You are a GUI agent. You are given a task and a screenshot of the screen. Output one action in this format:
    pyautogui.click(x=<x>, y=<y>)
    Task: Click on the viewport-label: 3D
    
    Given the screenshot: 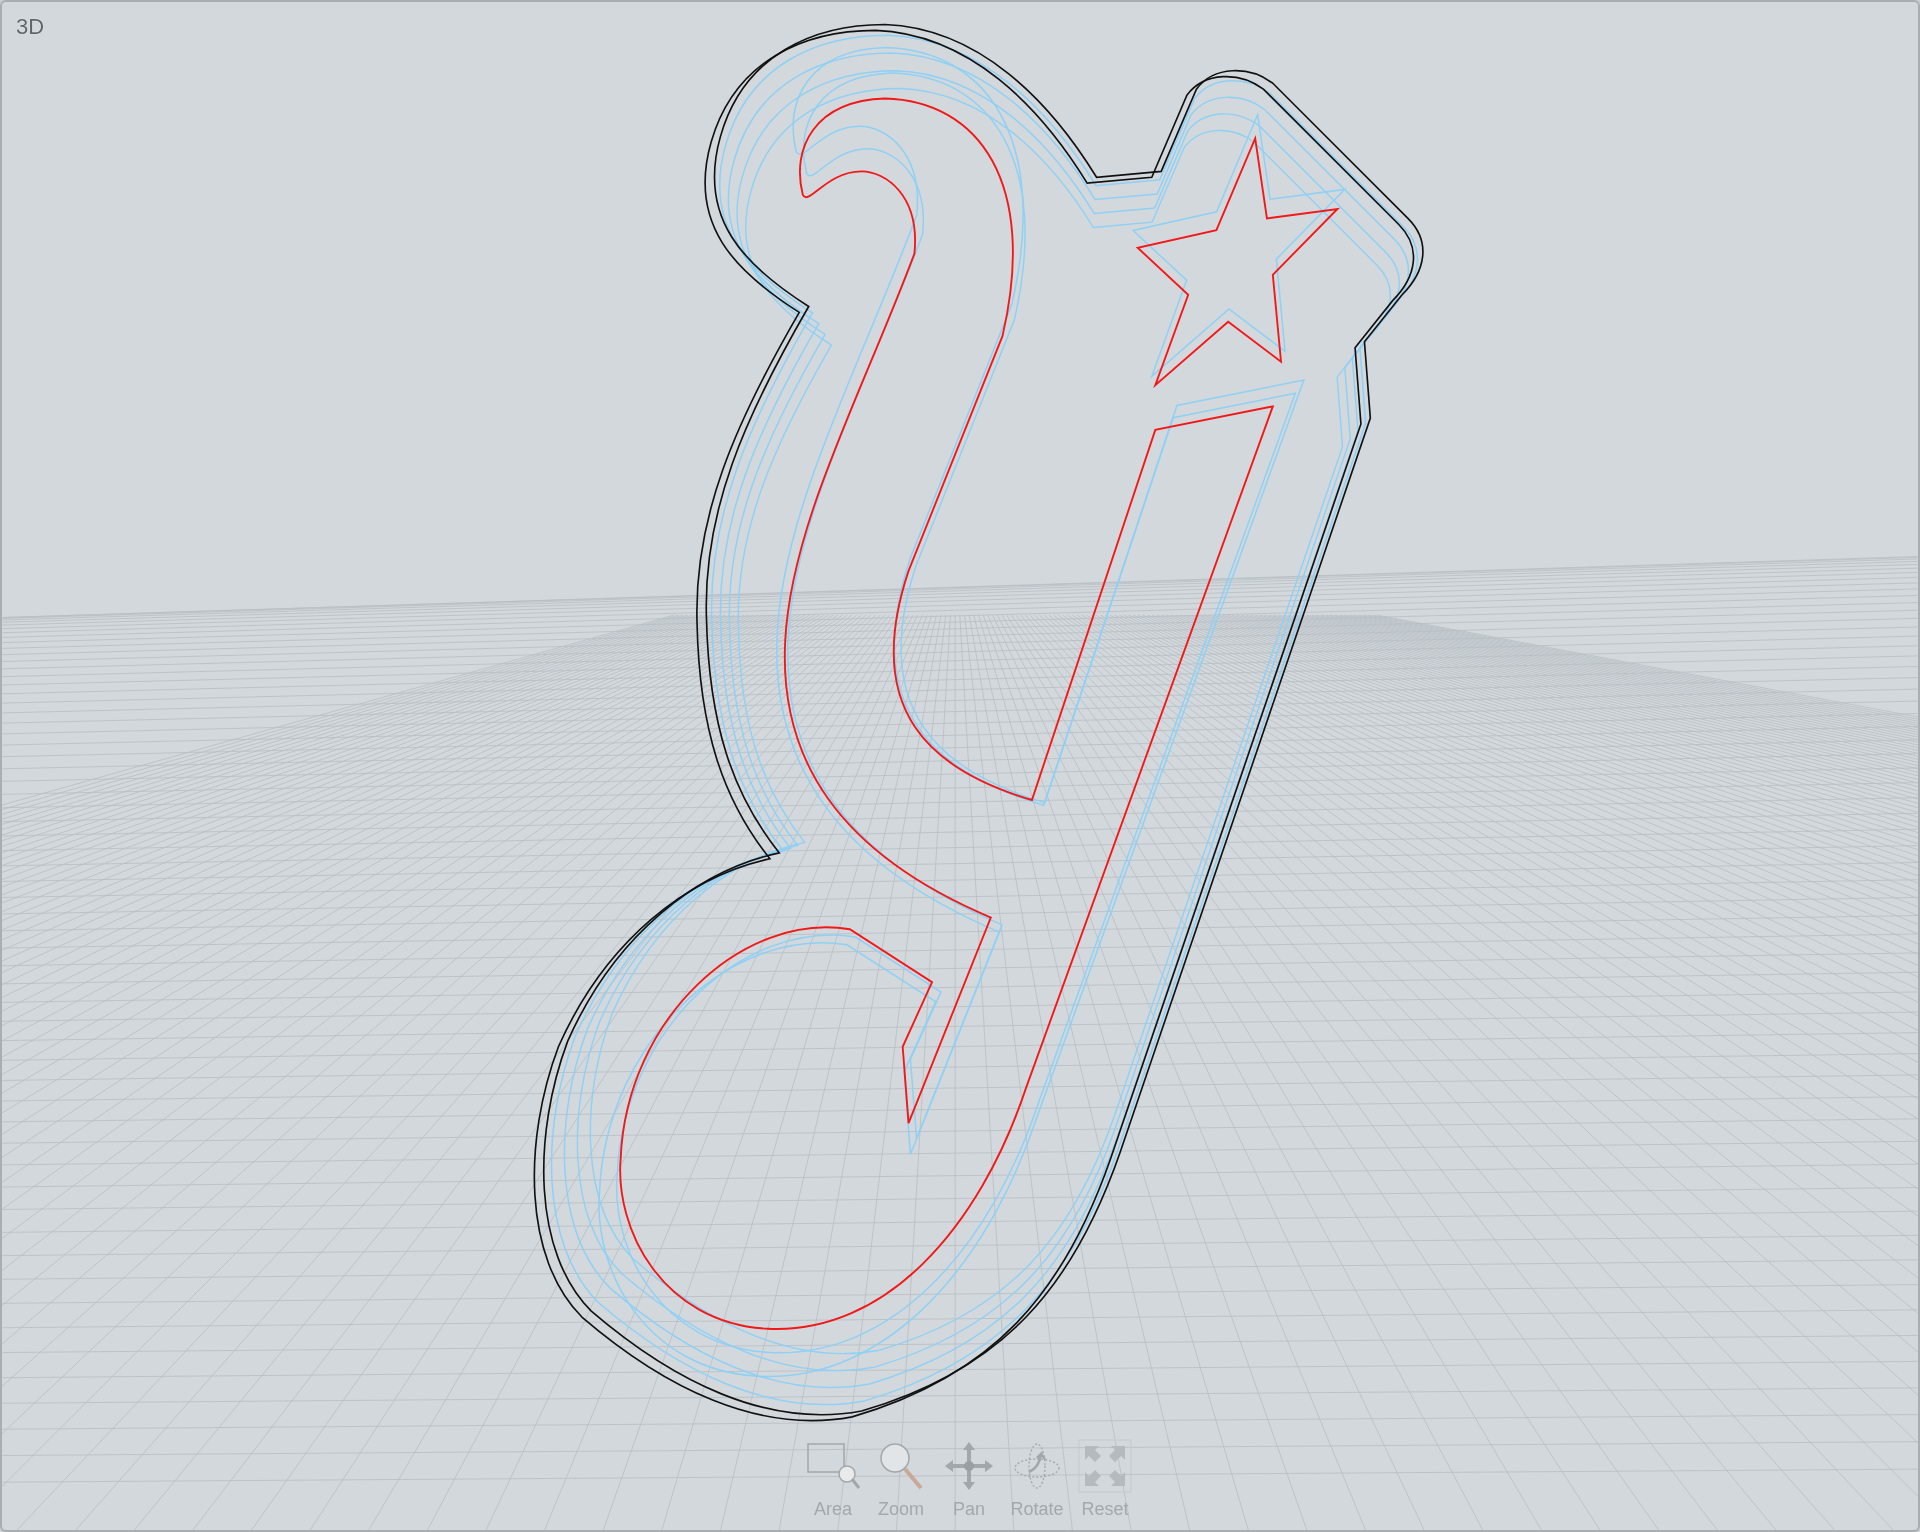 What is the action you would take?
    pyautogui.click(x=30, y=27)
    